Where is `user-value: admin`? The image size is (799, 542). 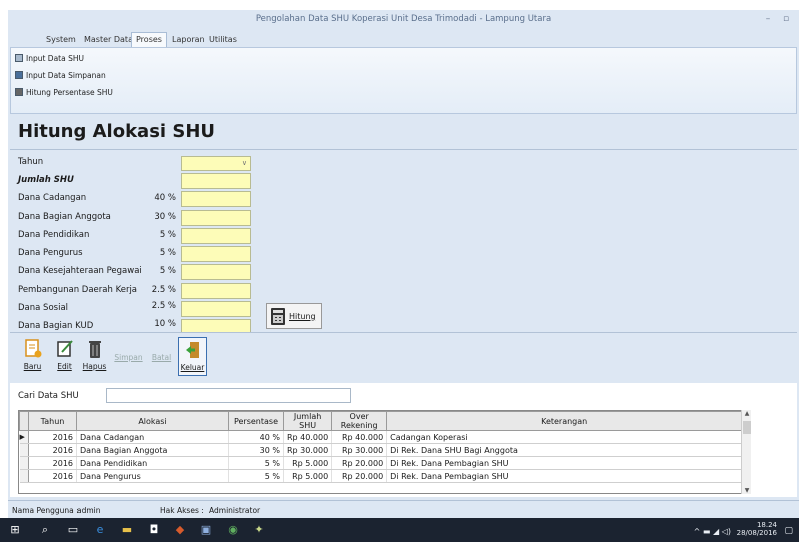 user-value: admin is located at coordinates (89, 510).